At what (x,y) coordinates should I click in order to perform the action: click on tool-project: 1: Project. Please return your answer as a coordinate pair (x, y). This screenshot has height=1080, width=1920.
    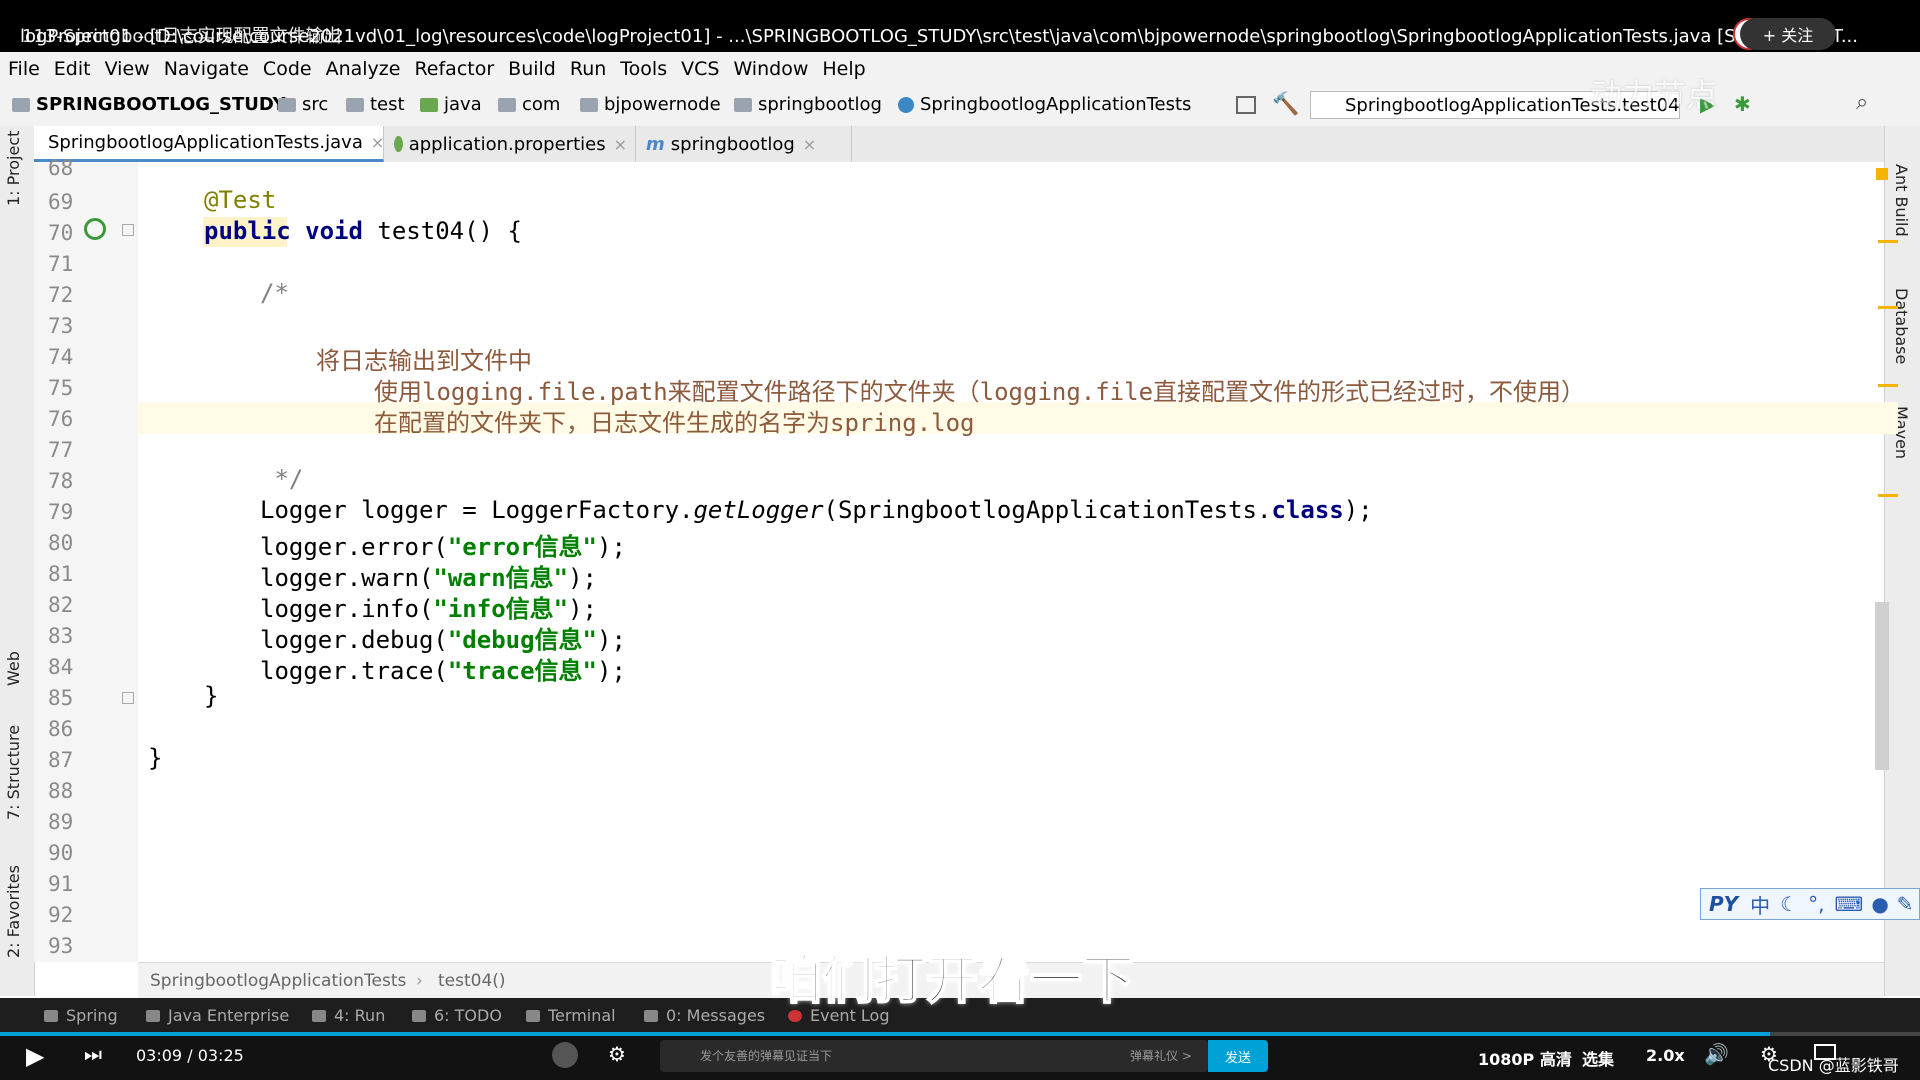
    Looking at the image, I should click on (13, 168).